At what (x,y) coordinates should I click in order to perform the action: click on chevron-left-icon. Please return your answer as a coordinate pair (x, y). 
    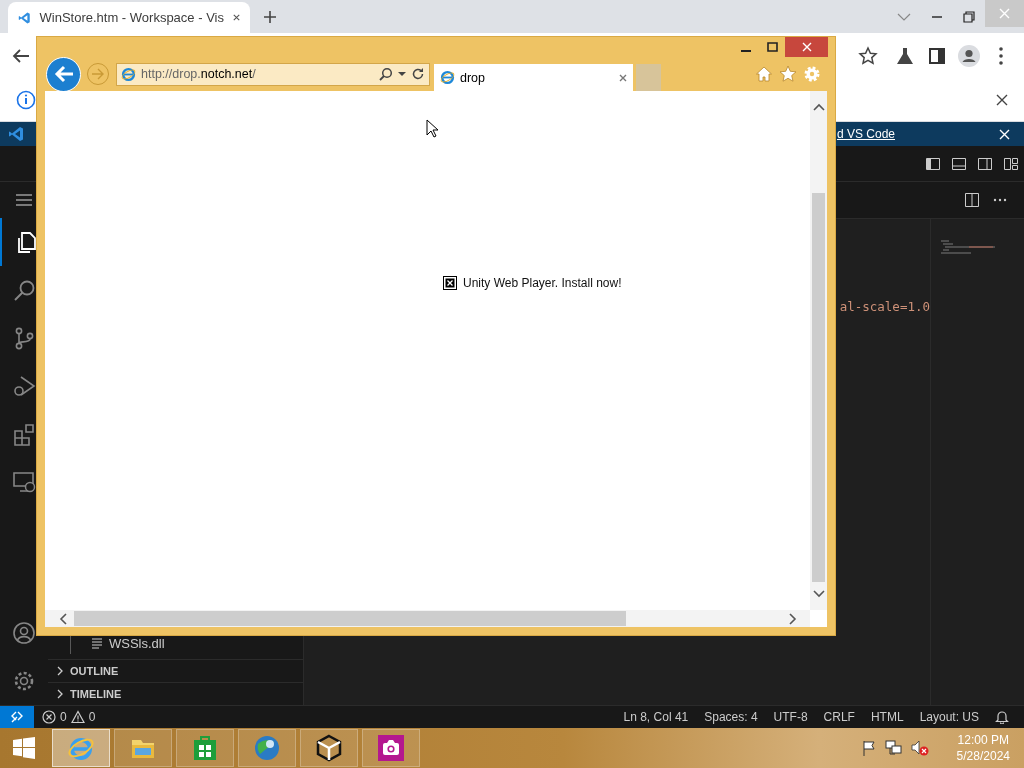
    Looking at the image, I should click on (63, 618).